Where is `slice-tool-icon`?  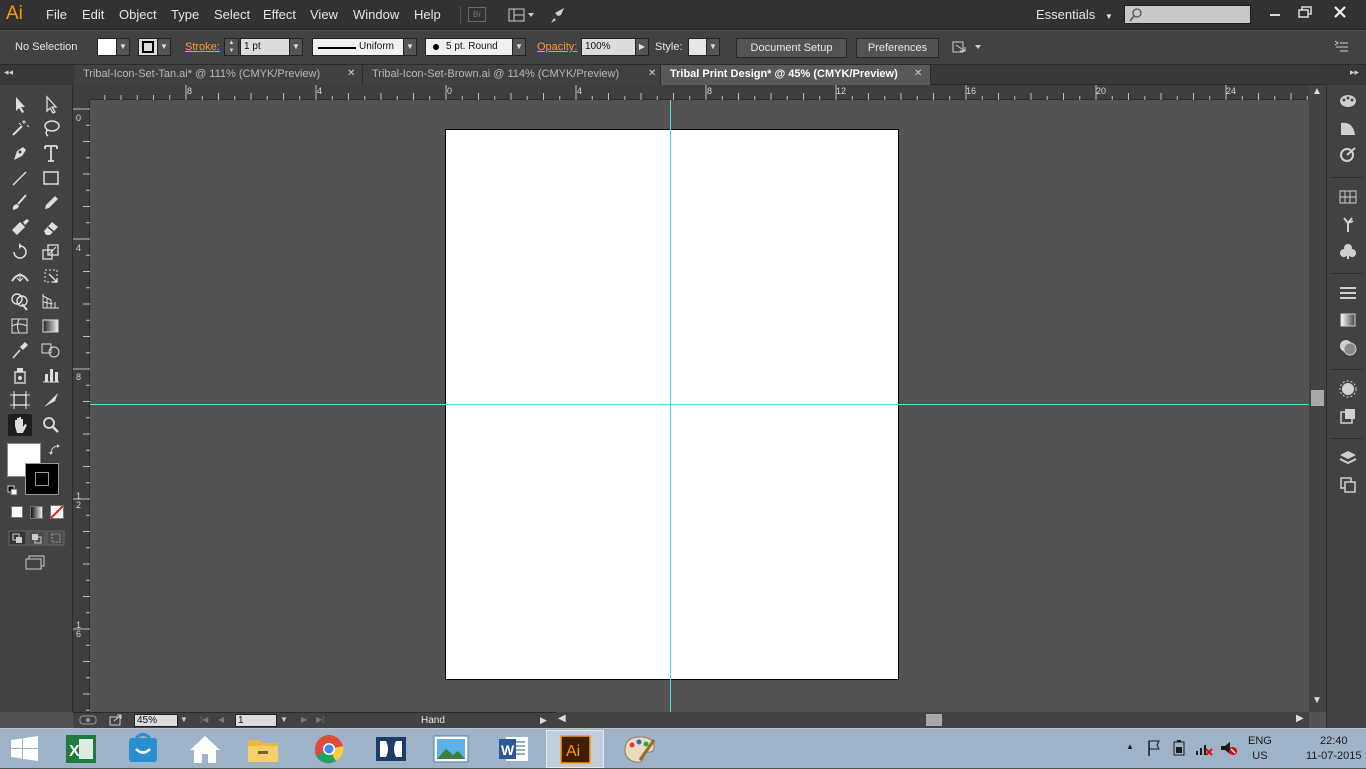 slice-tool-icon is located at coordinates (51, 400).